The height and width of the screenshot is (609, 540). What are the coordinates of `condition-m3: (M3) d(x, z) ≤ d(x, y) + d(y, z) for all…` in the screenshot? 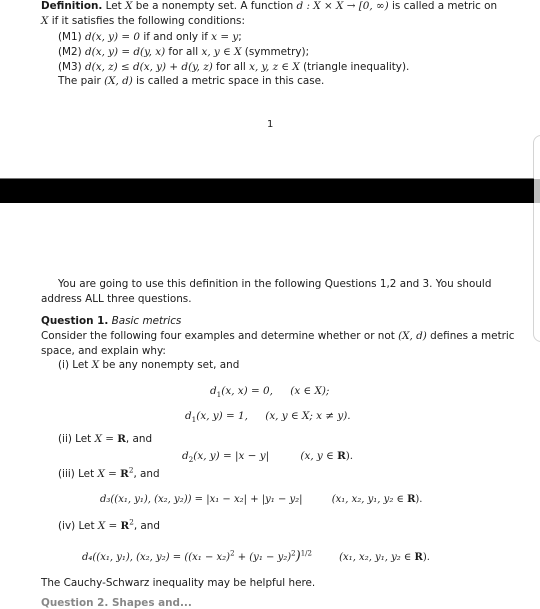 It's located at (234, 67).